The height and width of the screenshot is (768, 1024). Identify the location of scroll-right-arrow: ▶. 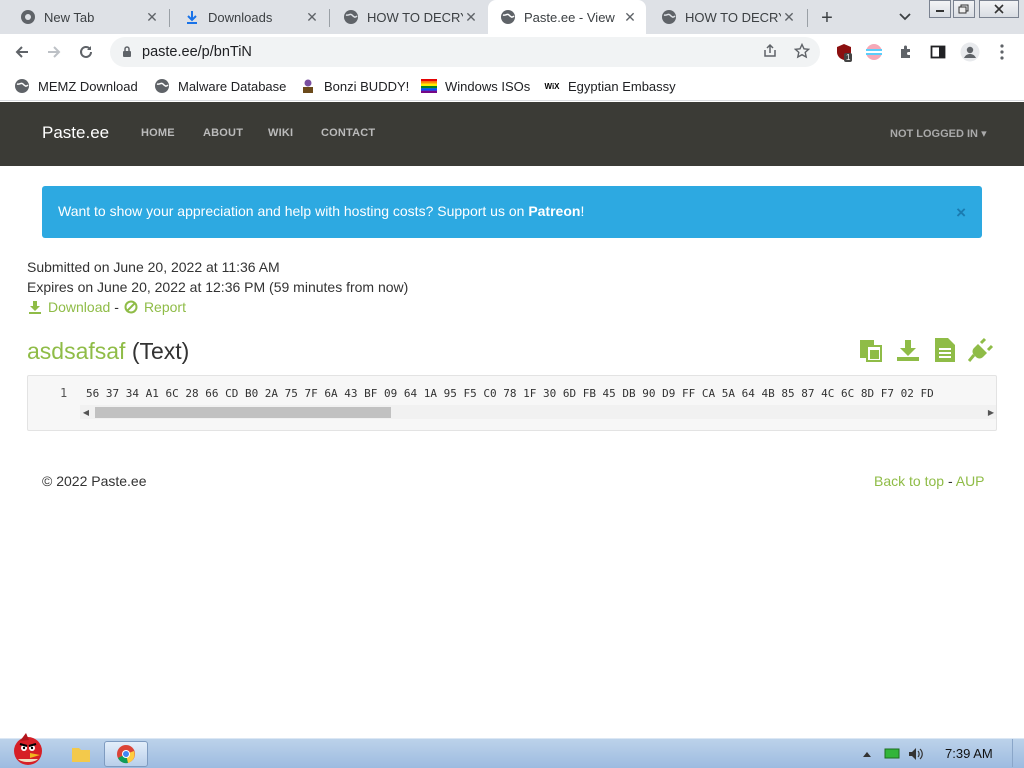
(990, 412).